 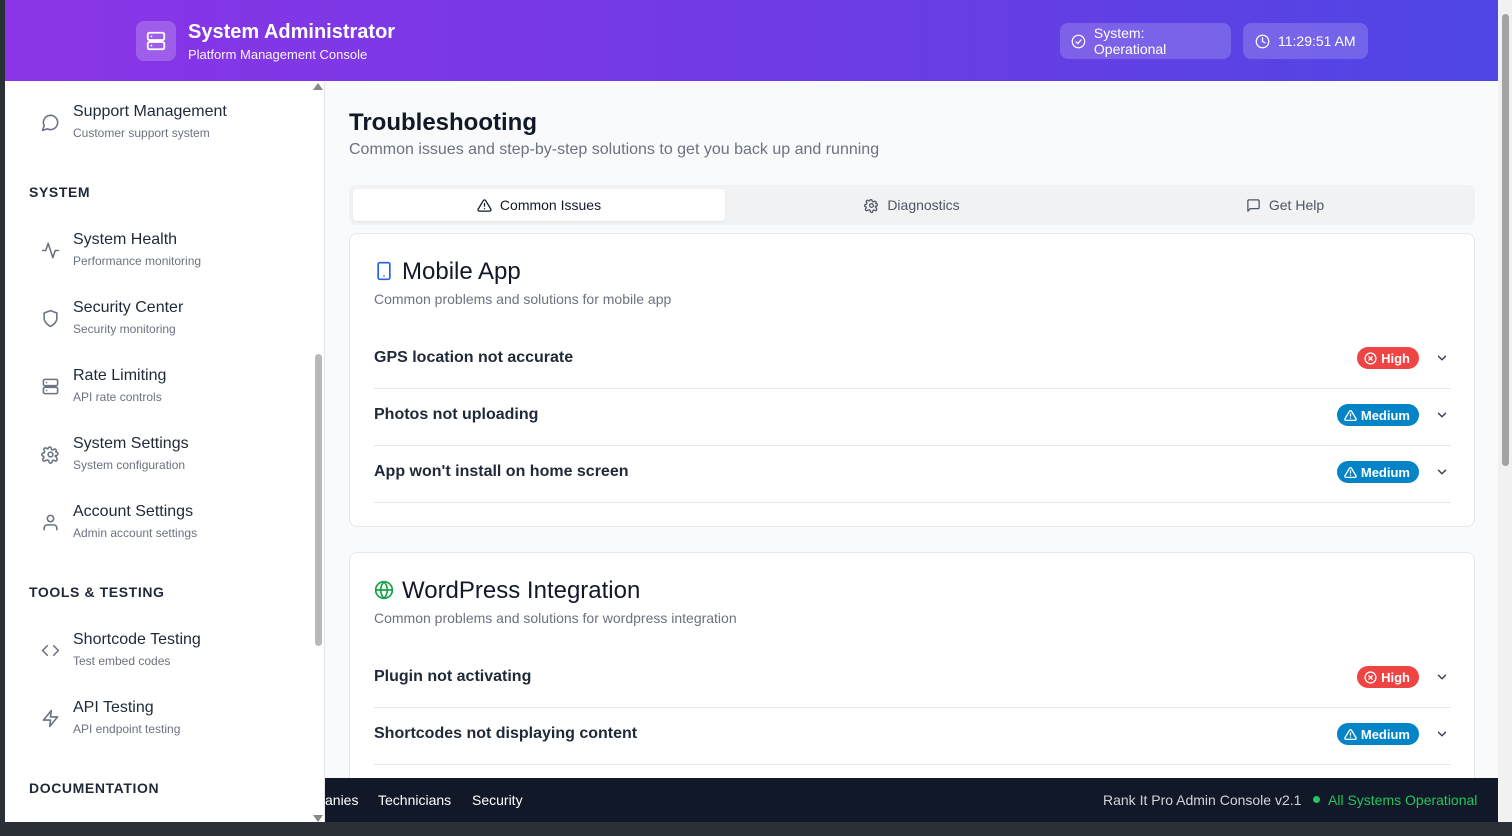 What do you see at coordinates (501, 471) in the screenshot?
I see `issue-title: App won't install on home screen` at bounding box center [501, 471].